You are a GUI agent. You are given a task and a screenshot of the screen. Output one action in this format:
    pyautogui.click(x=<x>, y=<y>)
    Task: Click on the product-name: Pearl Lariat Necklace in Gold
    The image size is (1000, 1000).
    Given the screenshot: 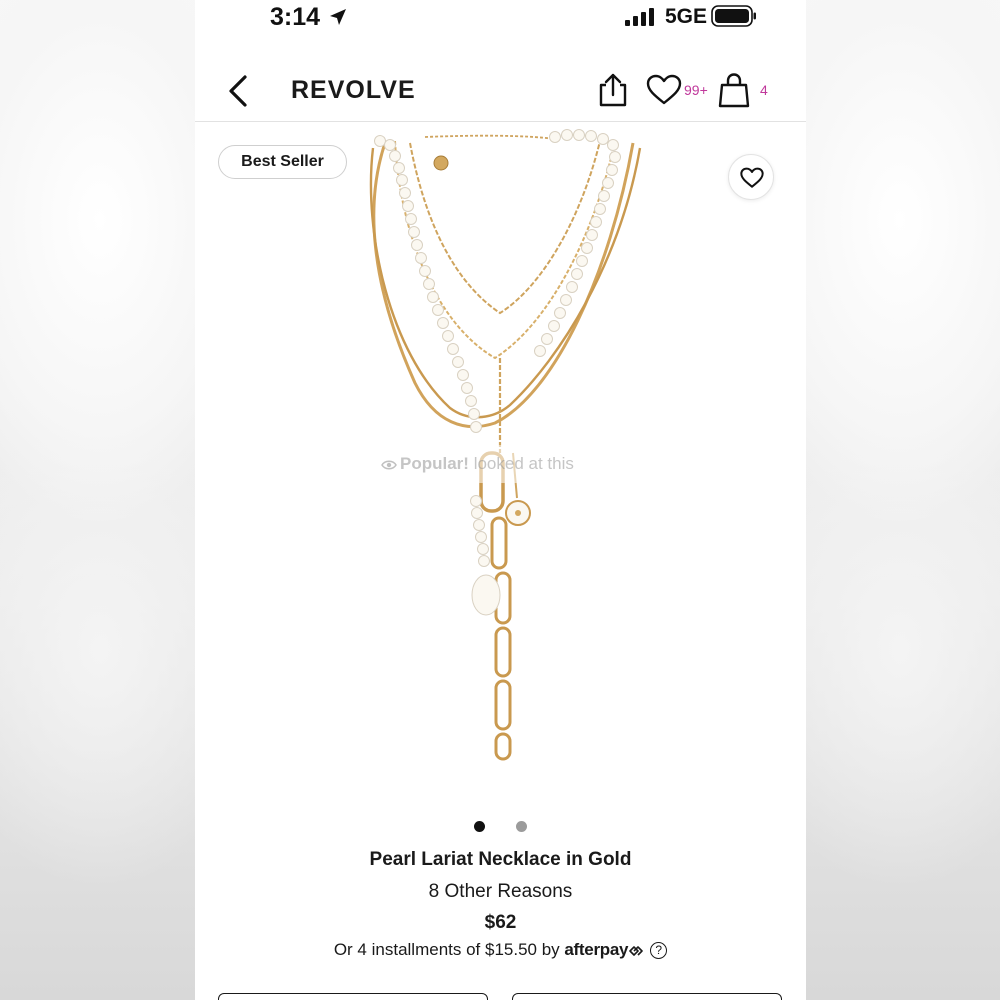 What is the action you would take?
    pyautogui.click(x=500, y=859)
    